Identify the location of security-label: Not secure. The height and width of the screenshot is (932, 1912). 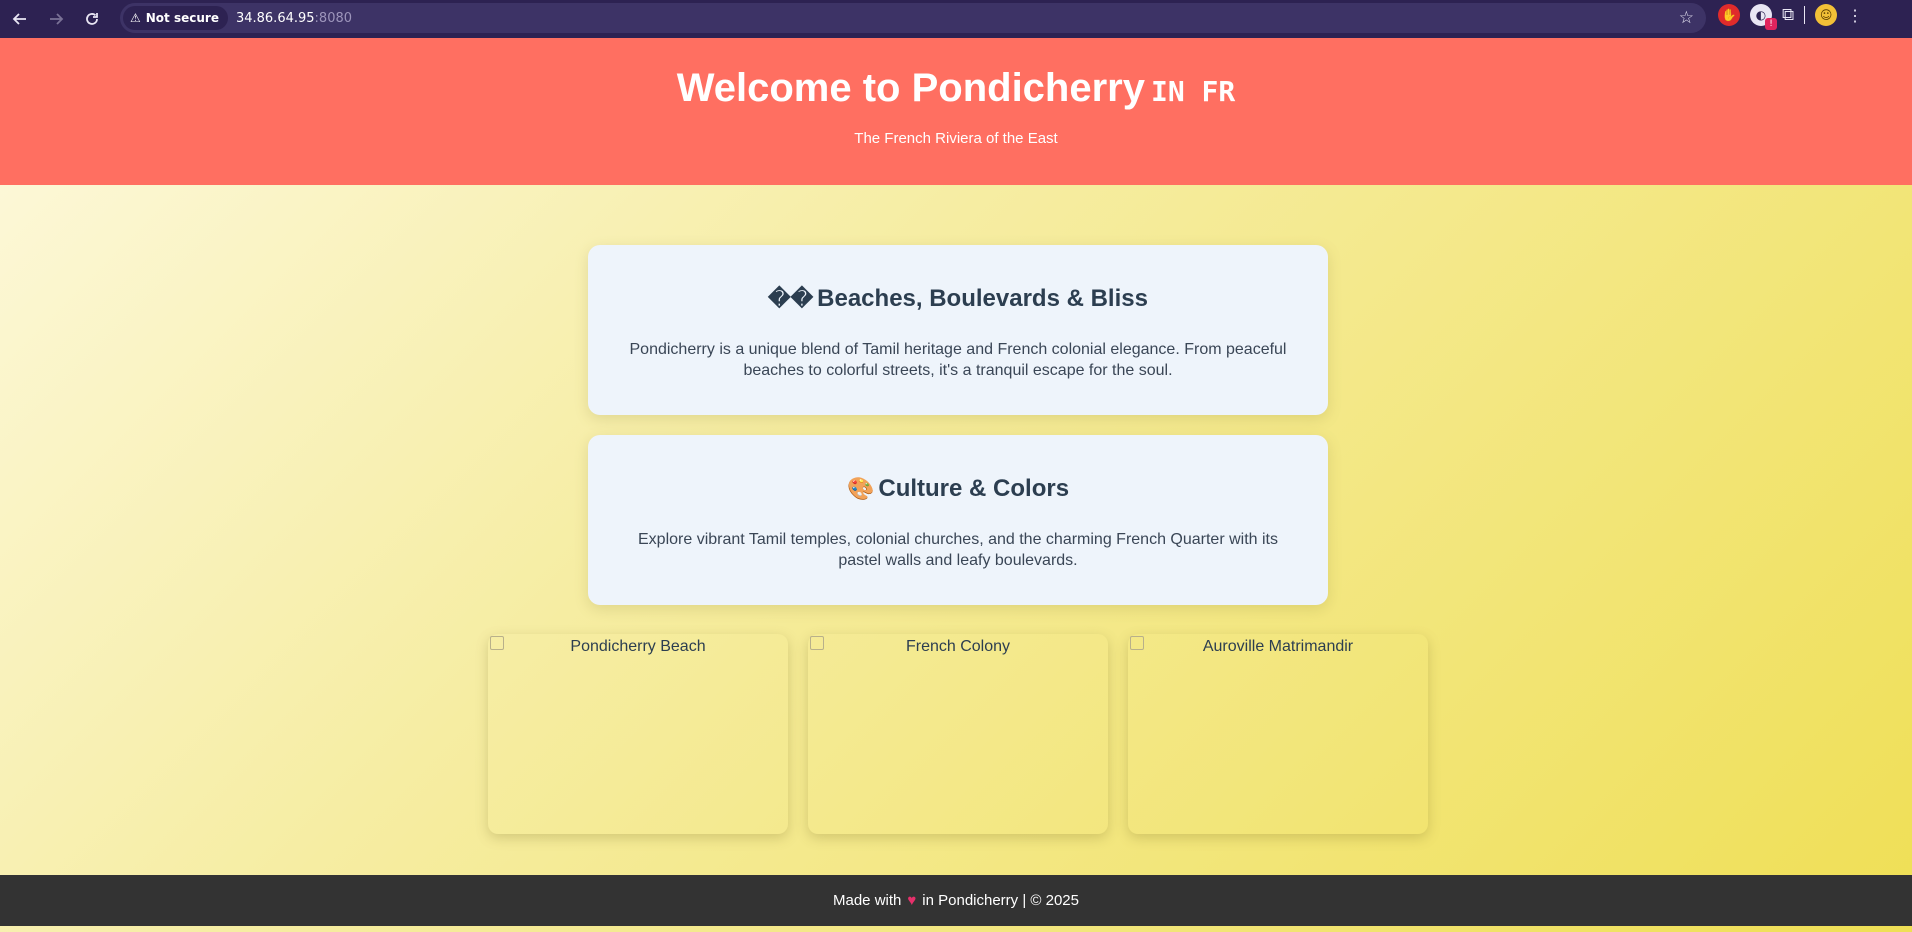
(182, 18).